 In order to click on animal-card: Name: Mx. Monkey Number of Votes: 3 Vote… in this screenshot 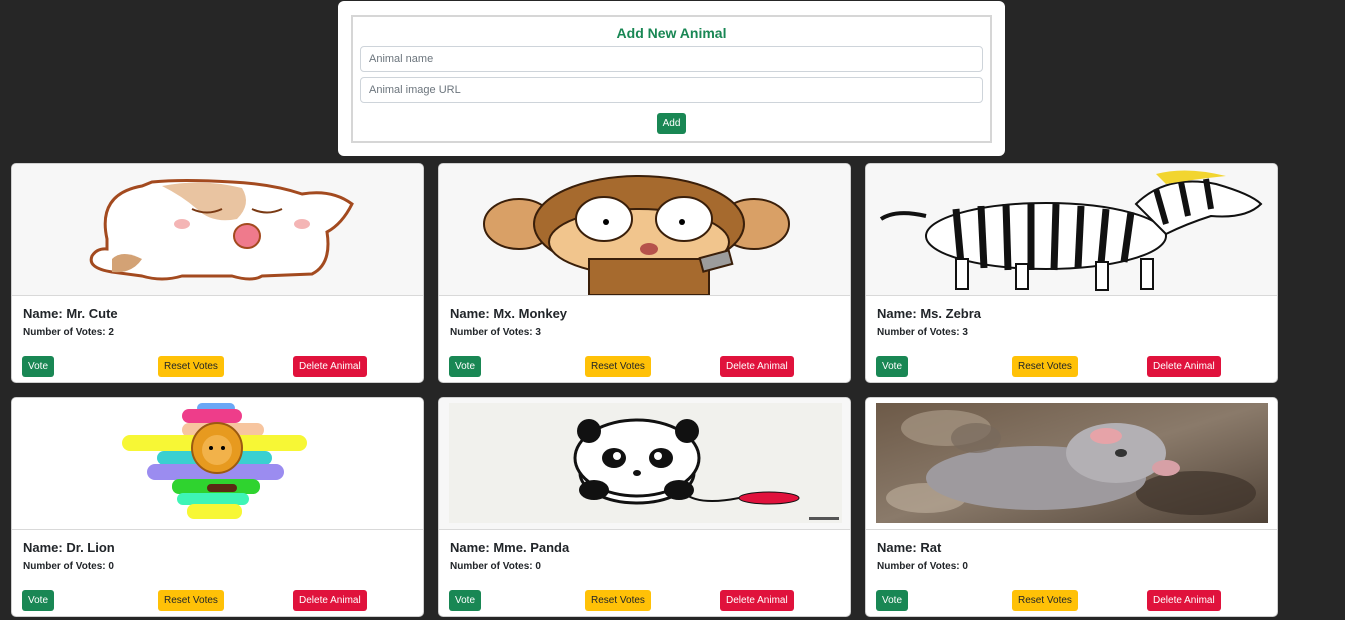, I will do `click(644, 273)`.